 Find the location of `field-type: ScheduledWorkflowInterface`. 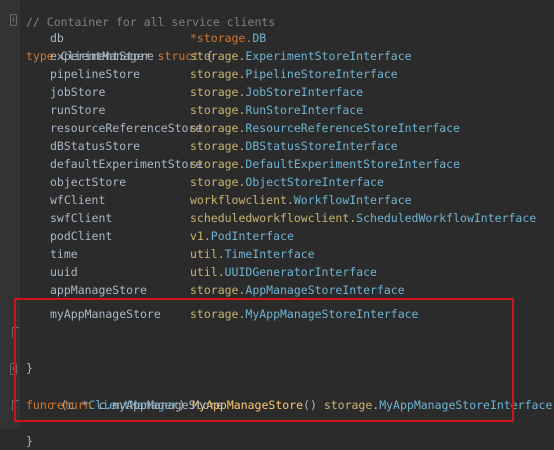

field-type: ScheduledWorkflowInterface is located at coordinates (446, 218).